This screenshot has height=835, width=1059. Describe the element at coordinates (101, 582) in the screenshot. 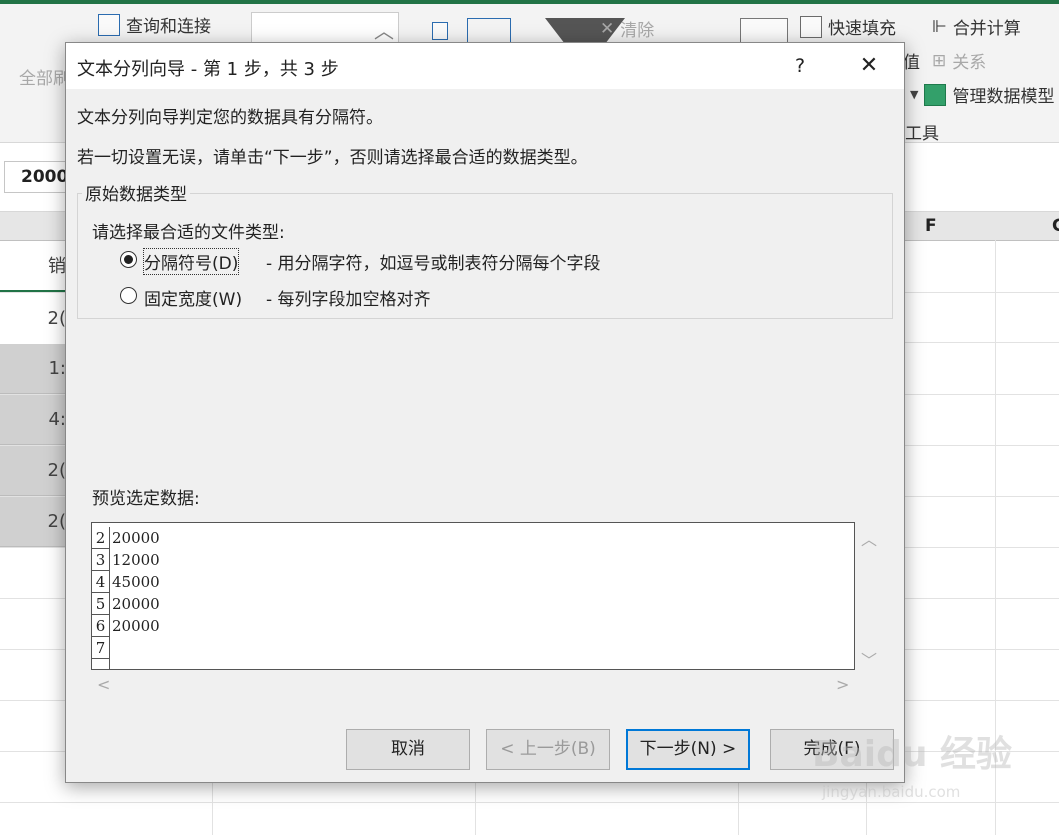

I see `preview-row-number: 4` at that location.